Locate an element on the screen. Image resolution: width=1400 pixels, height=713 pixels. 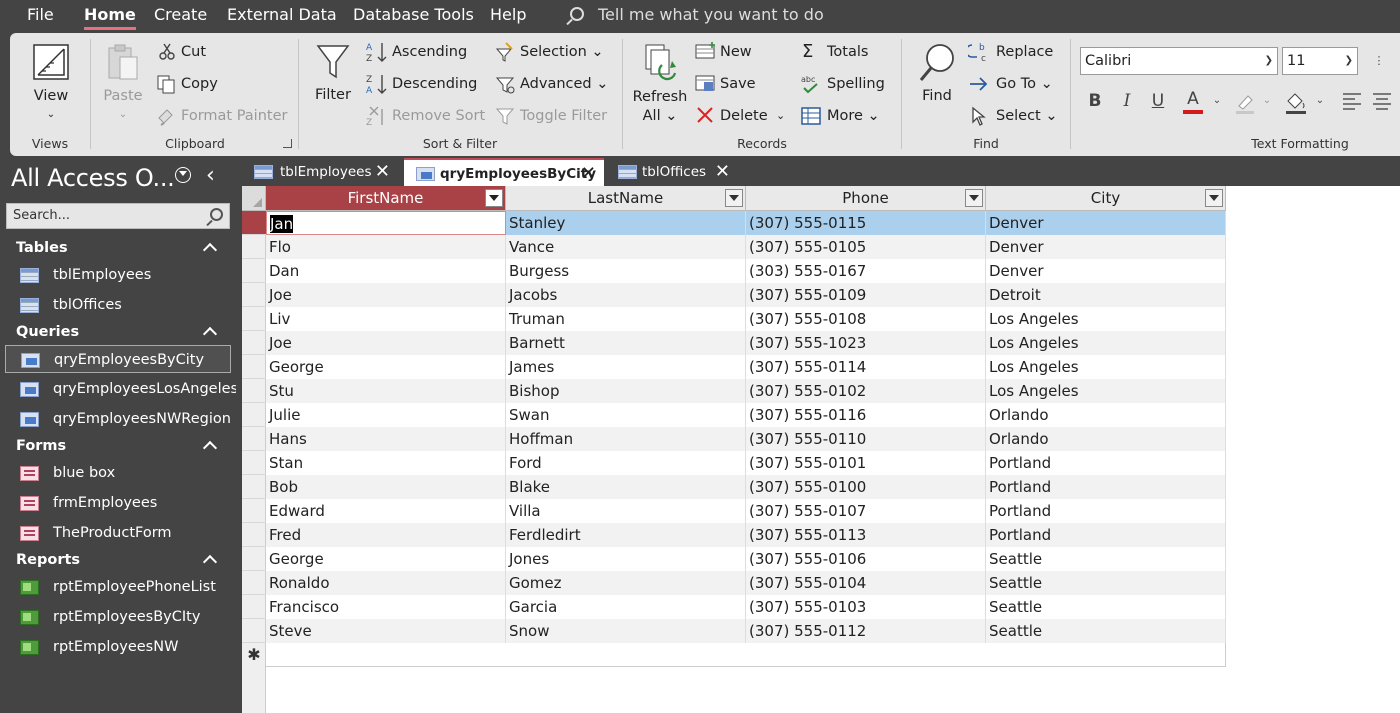
font-size-dropdown: 11 ❯ is located at coordinates (1320, 61).